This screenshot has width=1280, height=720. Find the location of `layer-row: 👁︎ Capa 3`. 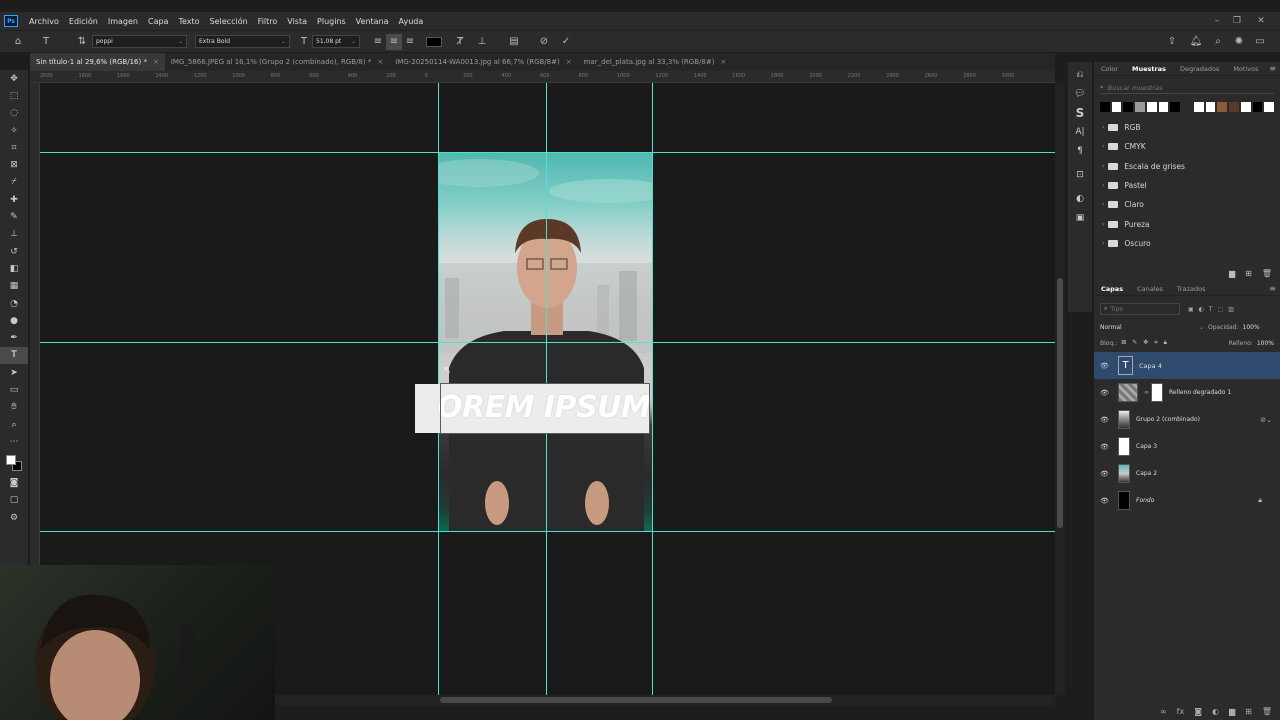

layer-row: 👁︎ Capa 3 is located at coordinates (1187, 446).